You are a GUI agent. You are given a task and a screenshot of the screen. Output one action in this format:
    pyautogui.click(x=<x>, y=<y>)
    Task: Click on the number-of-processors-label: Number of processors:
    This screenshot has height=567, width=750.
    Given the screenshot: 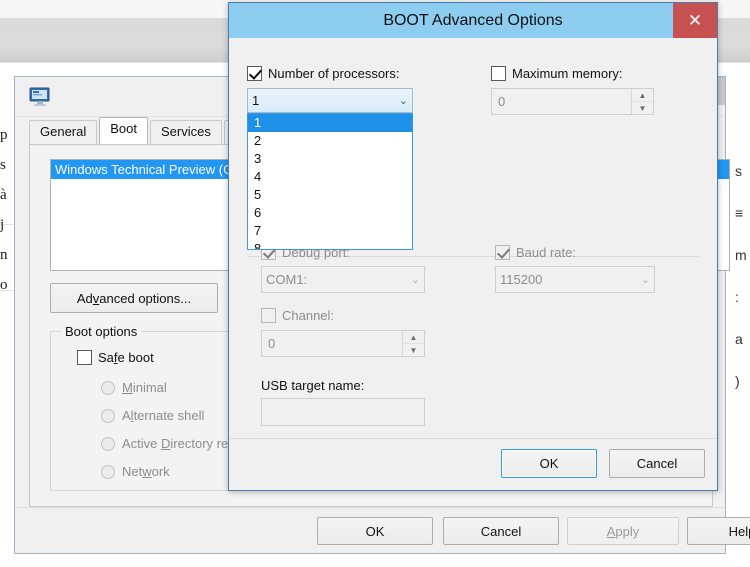 What is the action you would take?
    pyautogui.click(x=334, y=73)
    